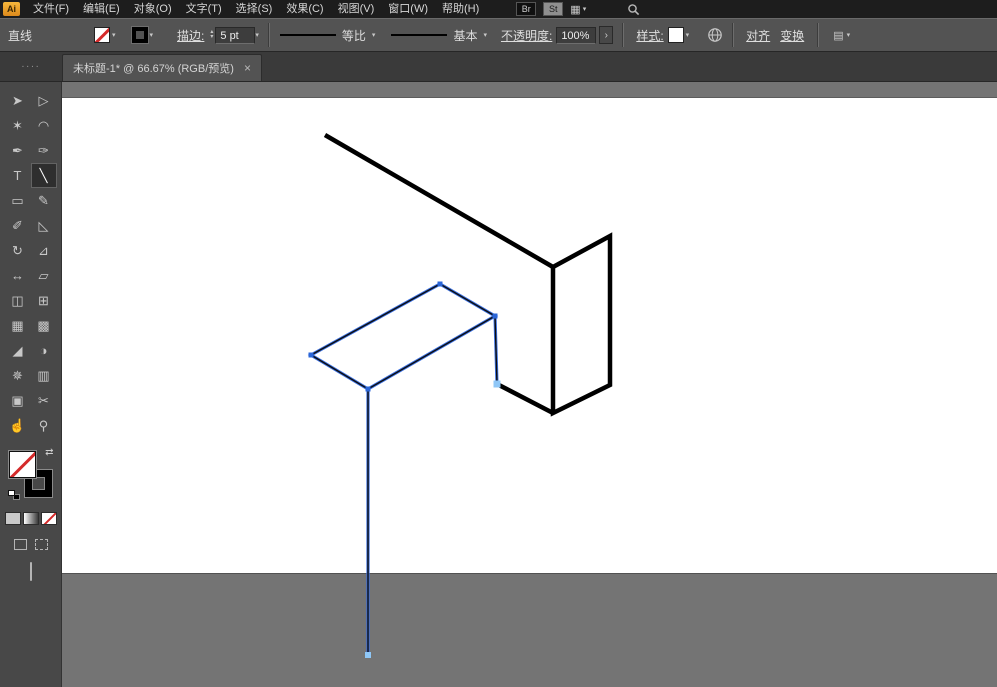 Image resolution: width=997 pixels, height=687 pixels. I want to click on menu-effect: 效果(C), so click(304, 9).